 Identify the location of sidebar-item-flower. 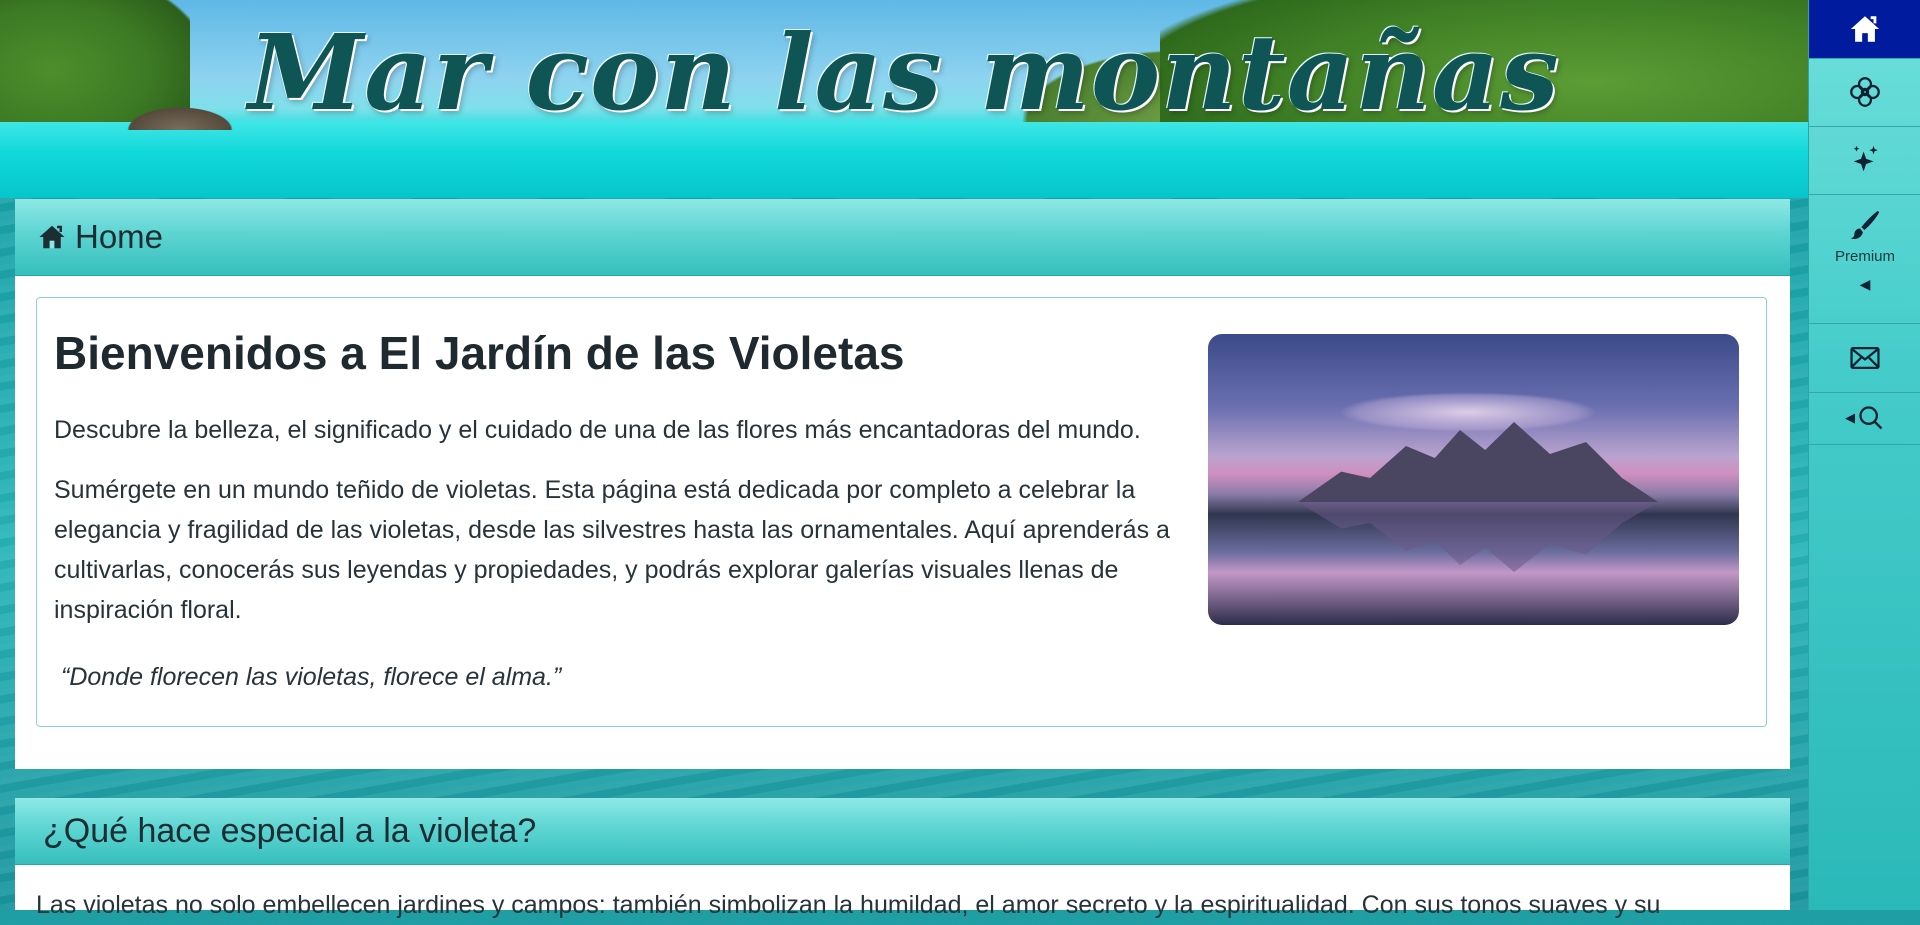
(1864, 92).